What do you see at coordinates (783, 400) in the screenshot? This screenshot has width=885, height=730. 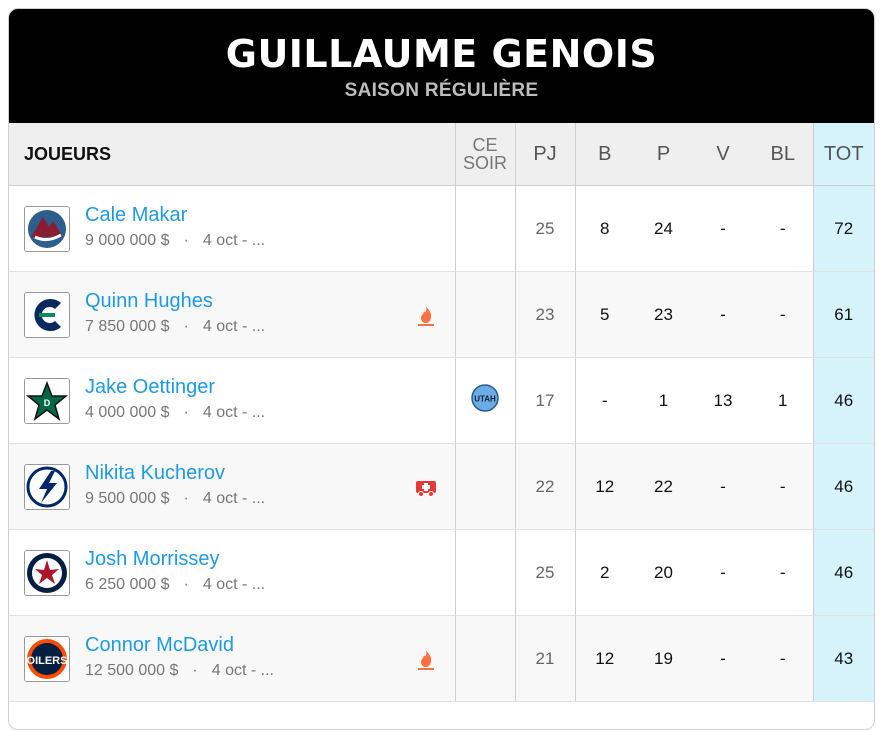 I see `shutouts-cell: 1` at bounding box center [783, 400].